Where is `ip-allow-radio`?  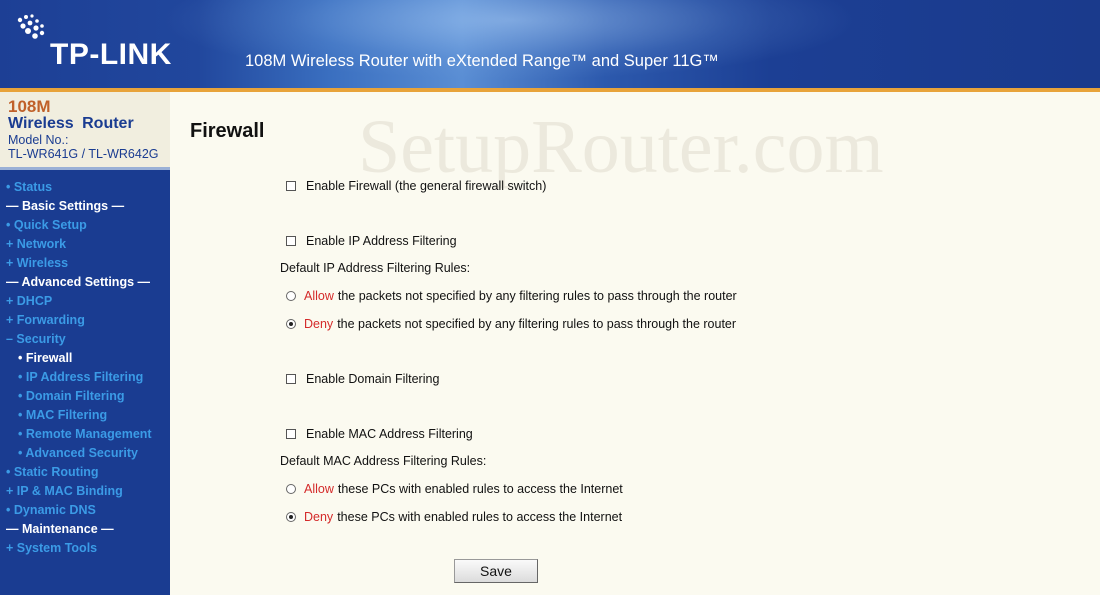 ip-allow-radio is located at coordinates (291, 296).